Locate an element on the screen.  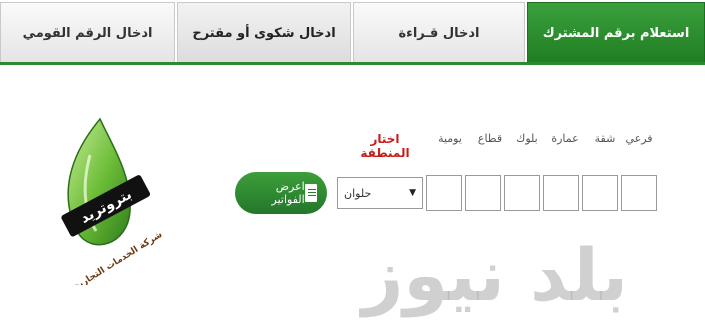
watermark: بلد نيوز is located at coordinates (495, 275).